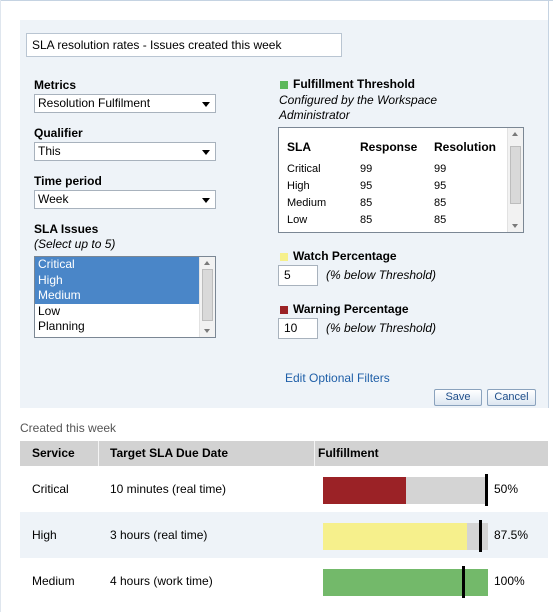 The height and width of the screenshot is (612, 553). Describe the element at coordinates (49, 151) in the screenshot. I see `qualifier-value: This` at that location.